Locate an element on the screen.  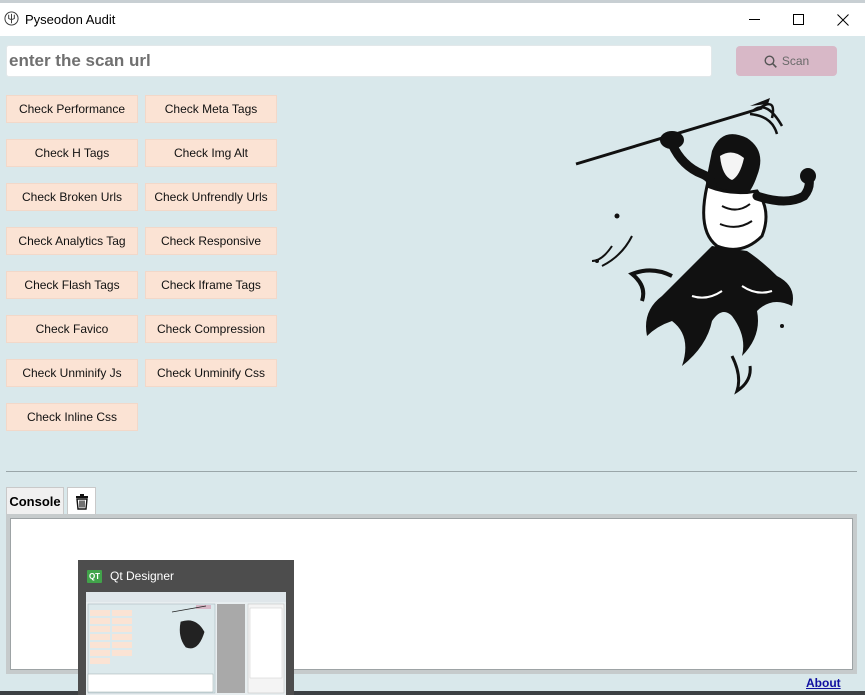
scan-button-label: Scan is located at coordinates (795, 61).